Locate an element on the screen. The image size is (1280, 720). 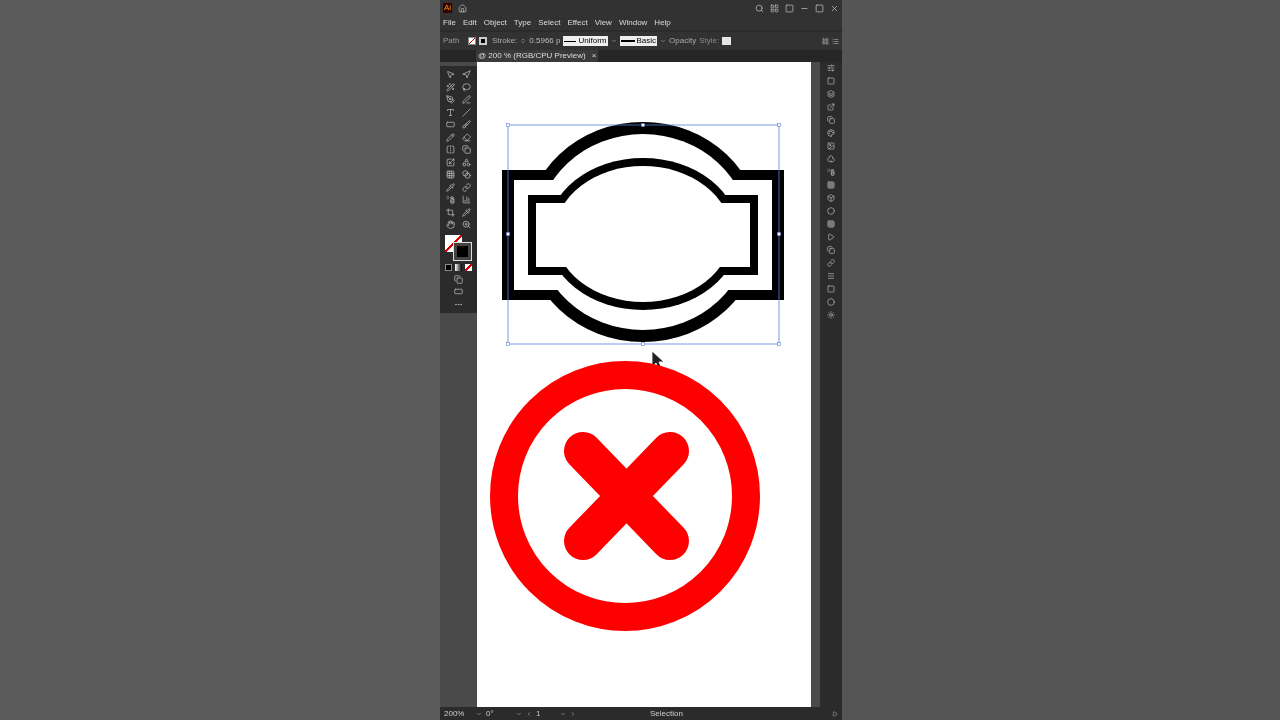
gradient-mode-button is located at coordinates (458, 267).